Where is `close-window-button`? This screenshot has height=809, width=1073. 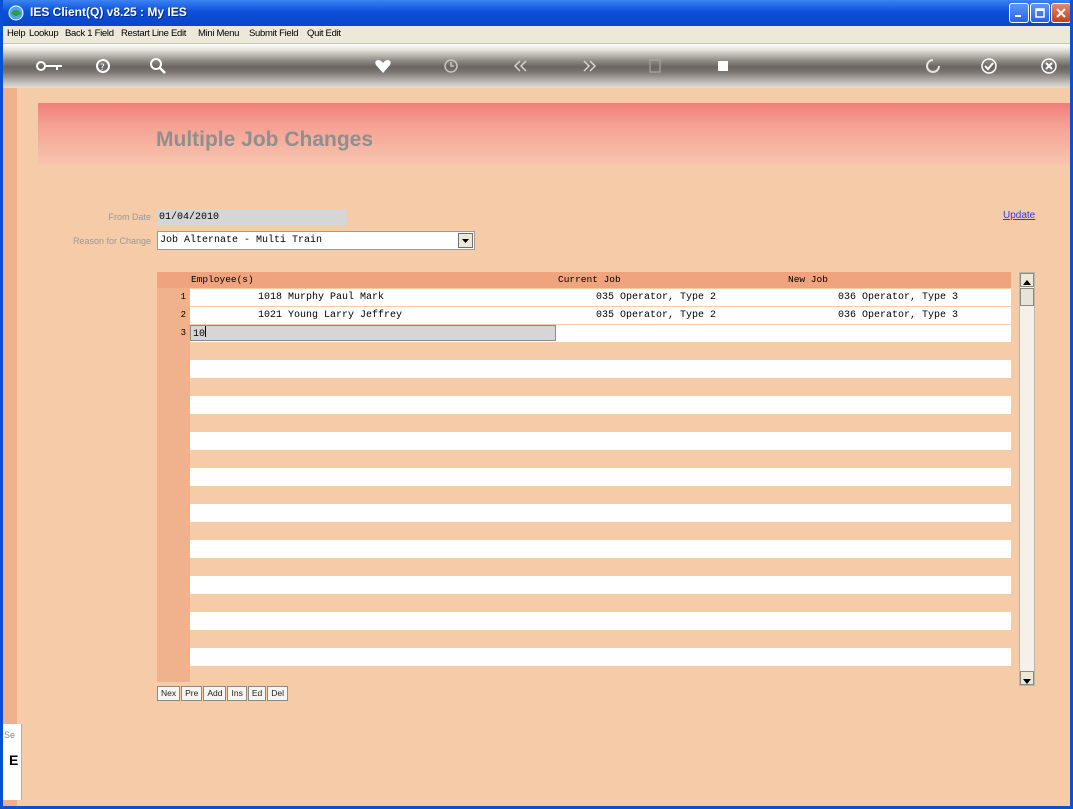
close-window-button is located at coordinates (1060, 13).